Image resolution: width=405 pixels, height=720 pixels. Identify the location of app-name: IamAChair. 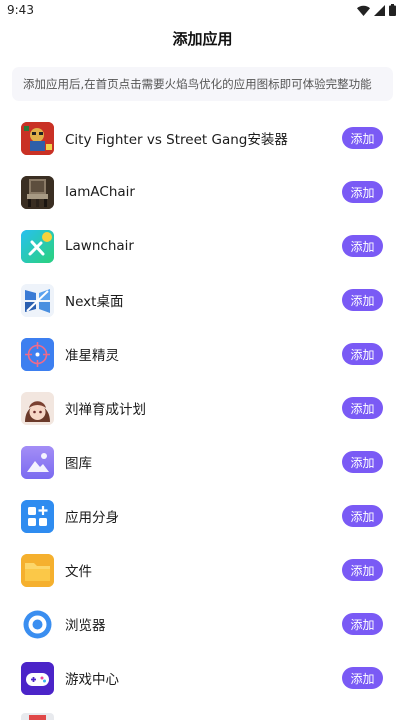
(100, 192).